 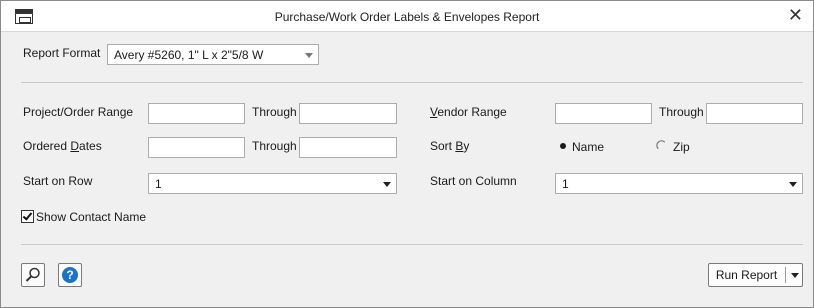 I want to click on checkmark-icon, so click(x=27, y=215).